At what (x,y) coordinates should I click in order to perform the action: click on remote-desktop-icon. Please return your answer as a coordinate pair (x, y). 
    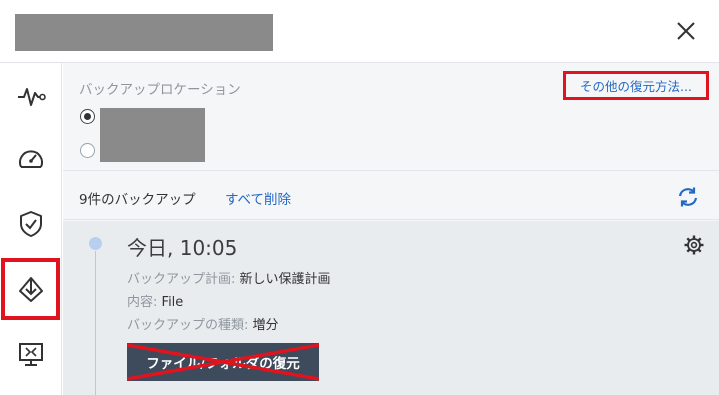
    Looking at the image, I should click on (31, 354).